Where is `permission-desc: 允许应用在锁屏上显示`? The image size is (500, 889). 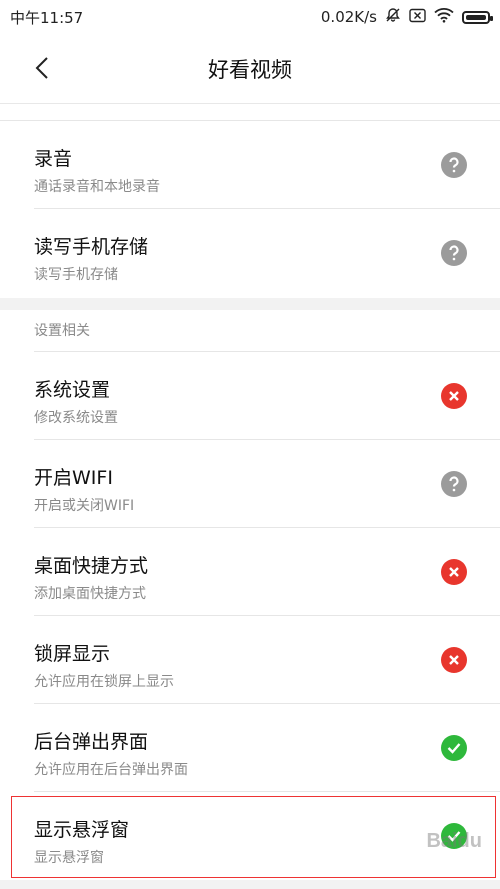 permission-desc: 允许应用在锁屏上显示 is located at coordinates (104, 682).